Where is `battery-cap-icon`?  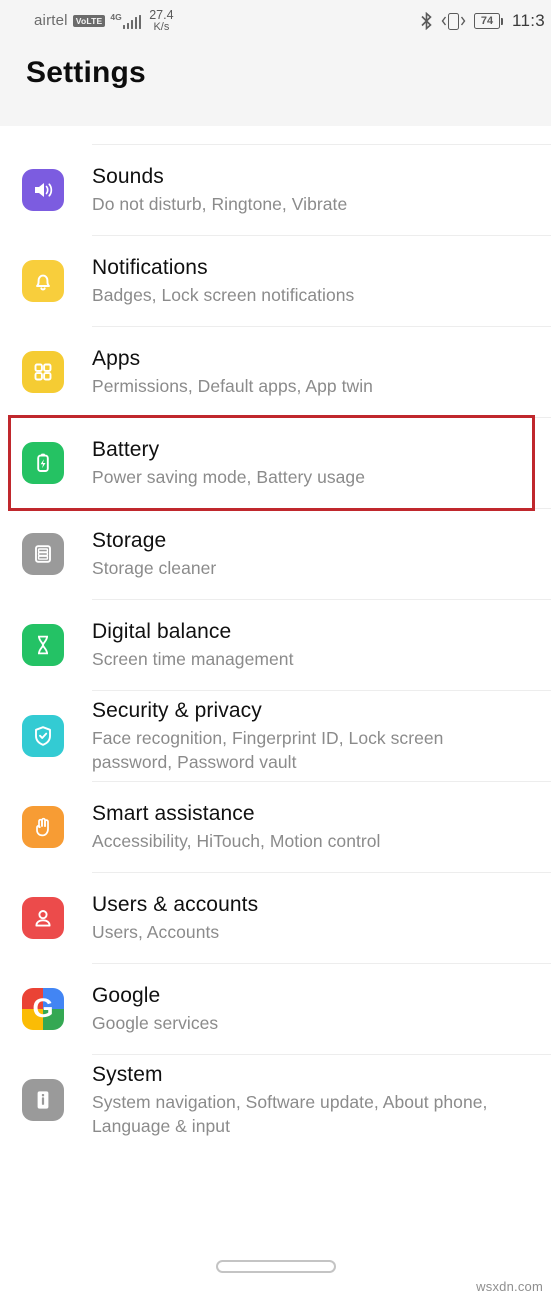
battery-cap-icon is located at coordinates (501, 21).